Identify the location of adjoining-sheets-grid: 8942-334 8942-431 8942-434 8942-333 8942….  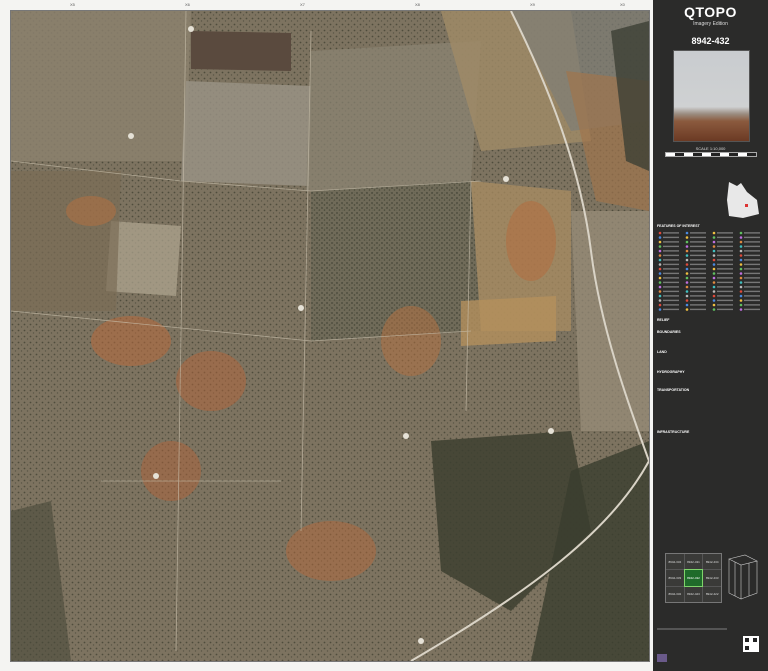
(693, 578).